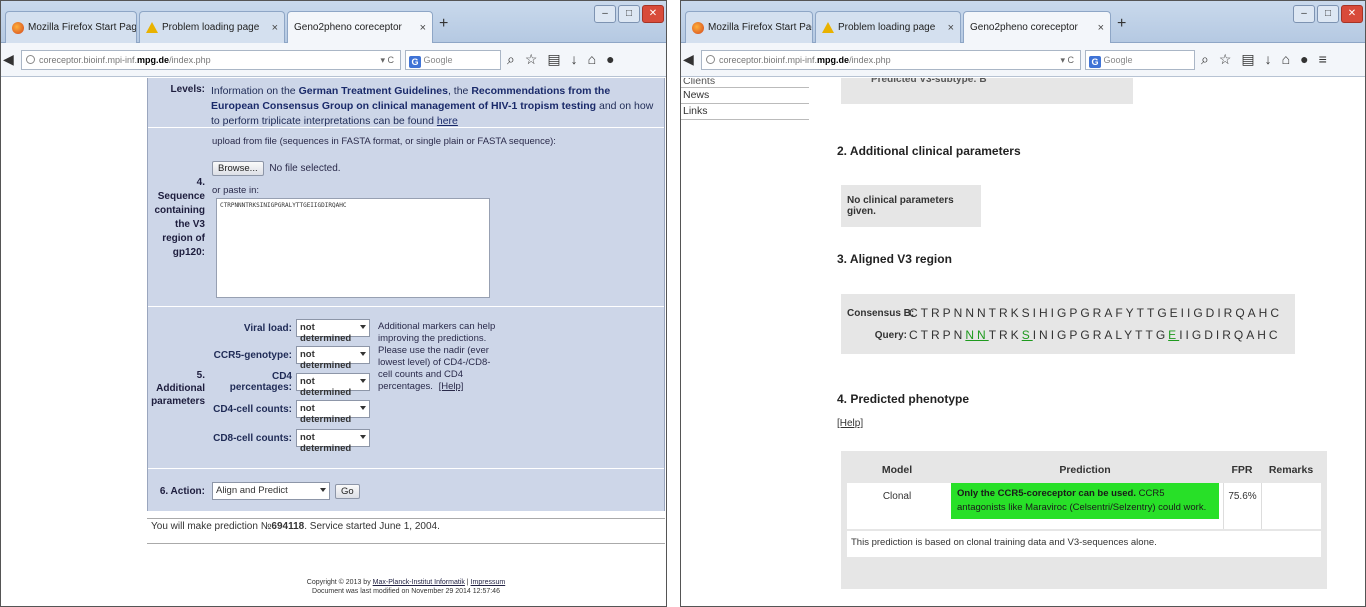 The image size is (1366, 607). Describe the element at coordinates (881, 313) in the screenshot. I see `consensus-label: Consensus B:` at that location.